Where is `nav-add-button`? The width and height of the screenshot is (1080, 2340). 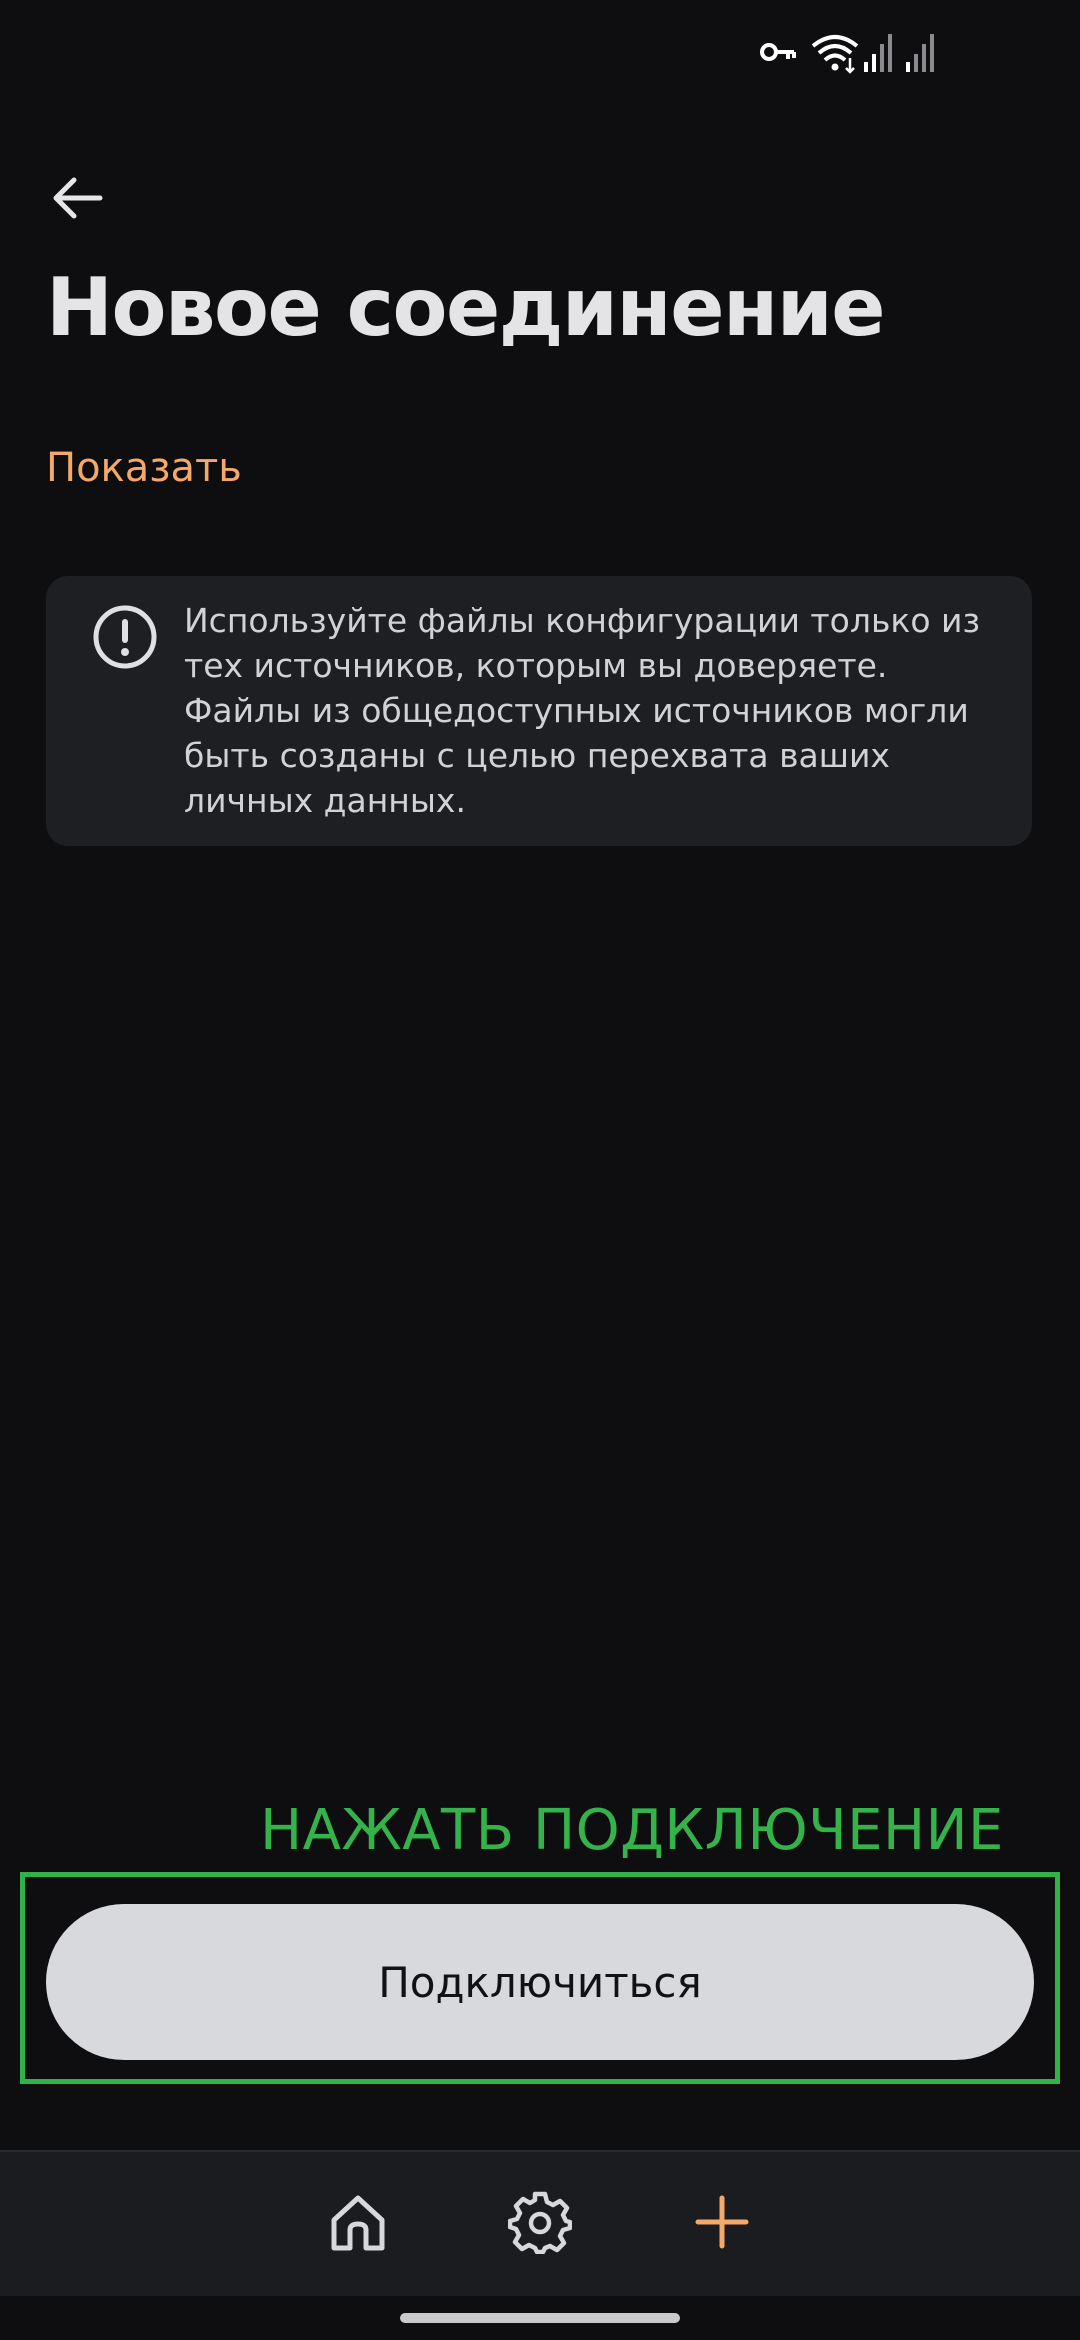 nav-add-button is located at coordinates (722, 2222).